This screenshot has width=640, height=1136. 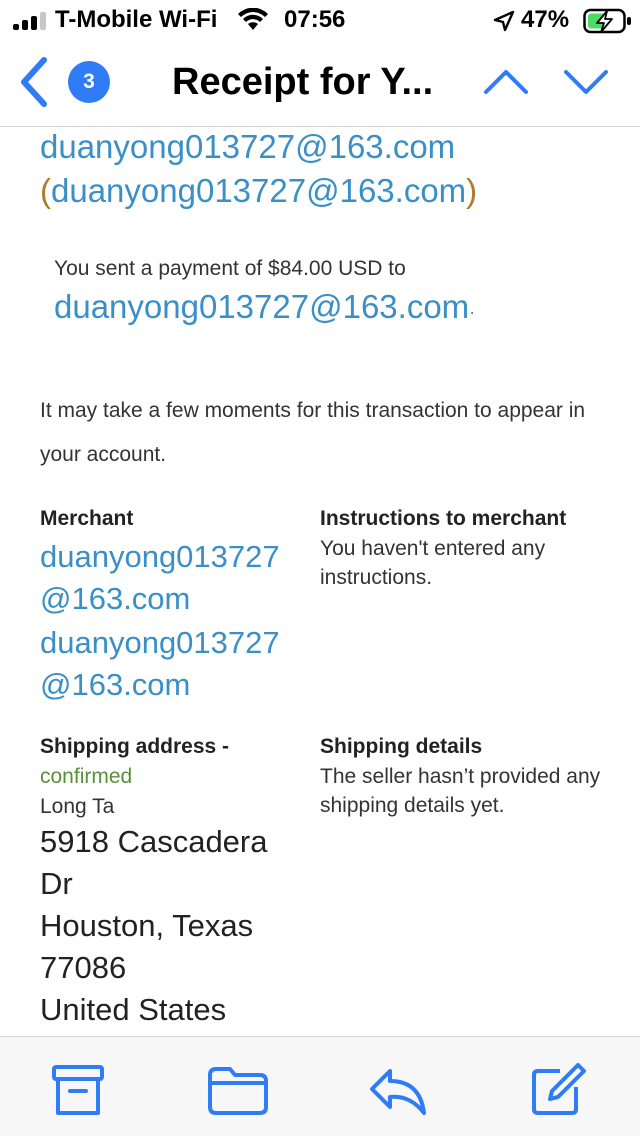 What do you see at coordinates (135, 746) in the screenshot?
I see `shipping-address-label: Shipping address -` at bounding box center [135, 746].